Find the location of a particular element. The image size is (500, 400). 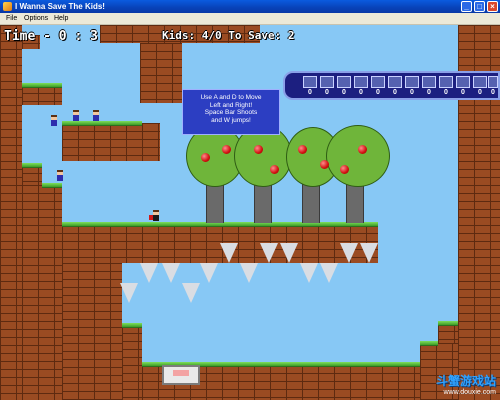

menu-help: Help is located at coordinates (61, 19).